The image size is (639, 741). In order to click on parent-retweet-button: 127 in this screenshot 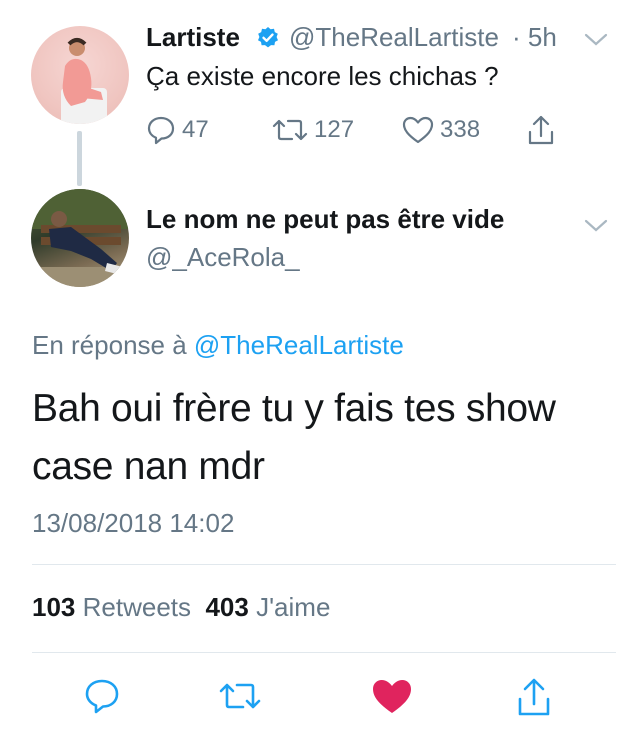, I will do `click(313, 130)`.